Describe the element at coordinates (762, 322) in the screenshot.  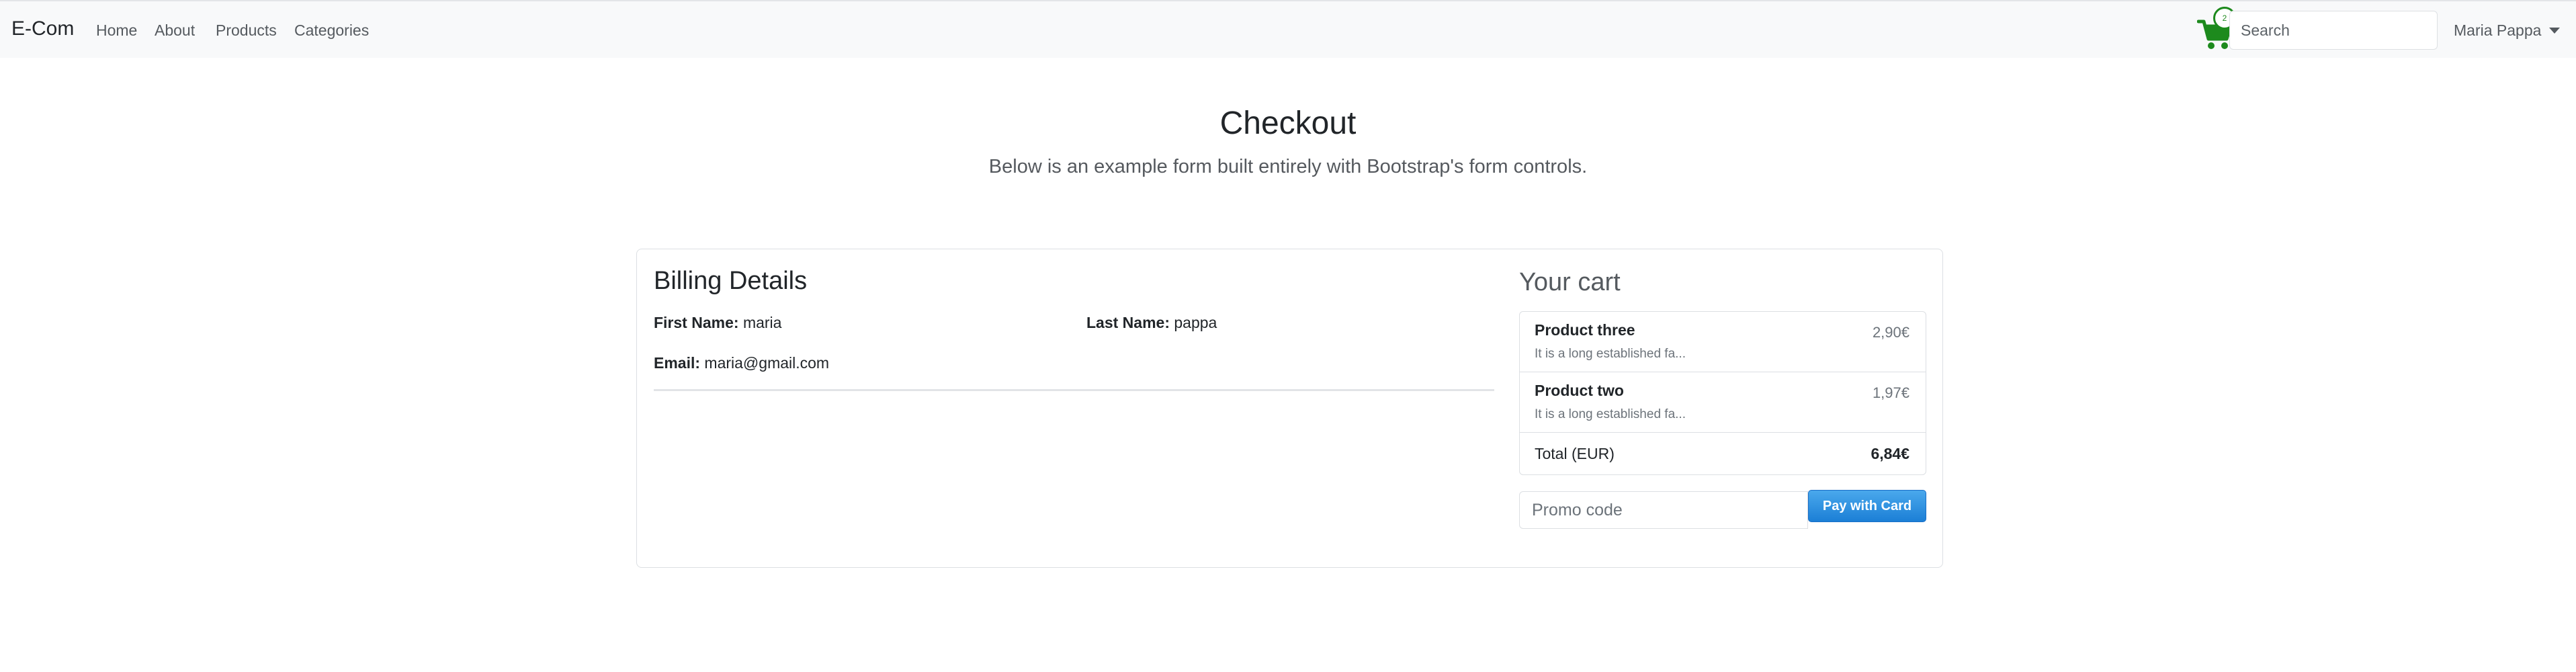
I see `first-name-value: maria` at that location.